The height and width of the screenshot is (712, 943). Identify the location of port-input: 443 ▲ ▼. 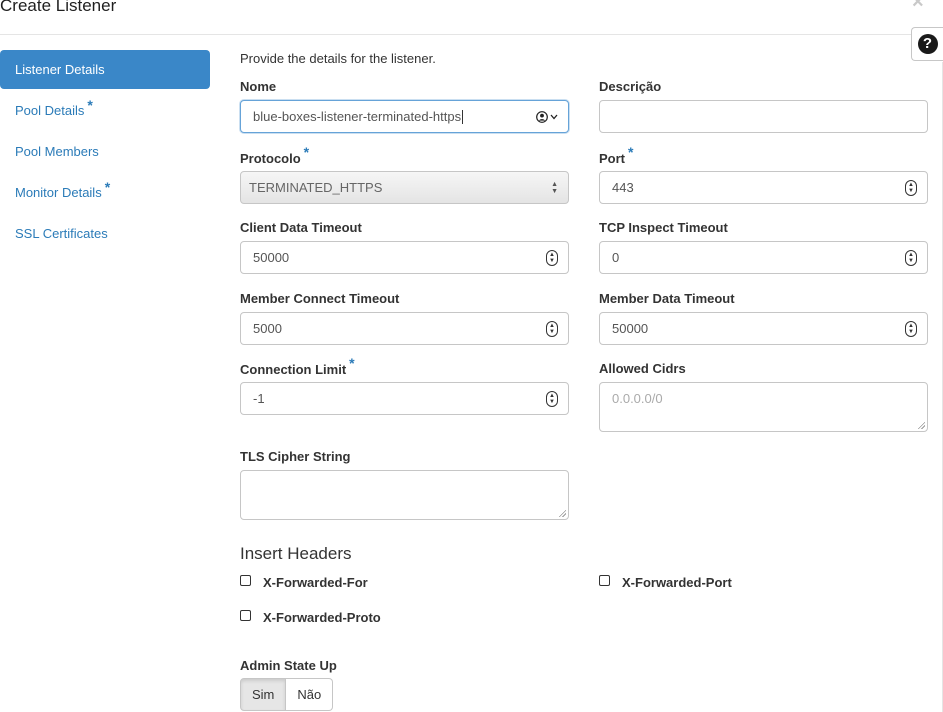
(763, 187).